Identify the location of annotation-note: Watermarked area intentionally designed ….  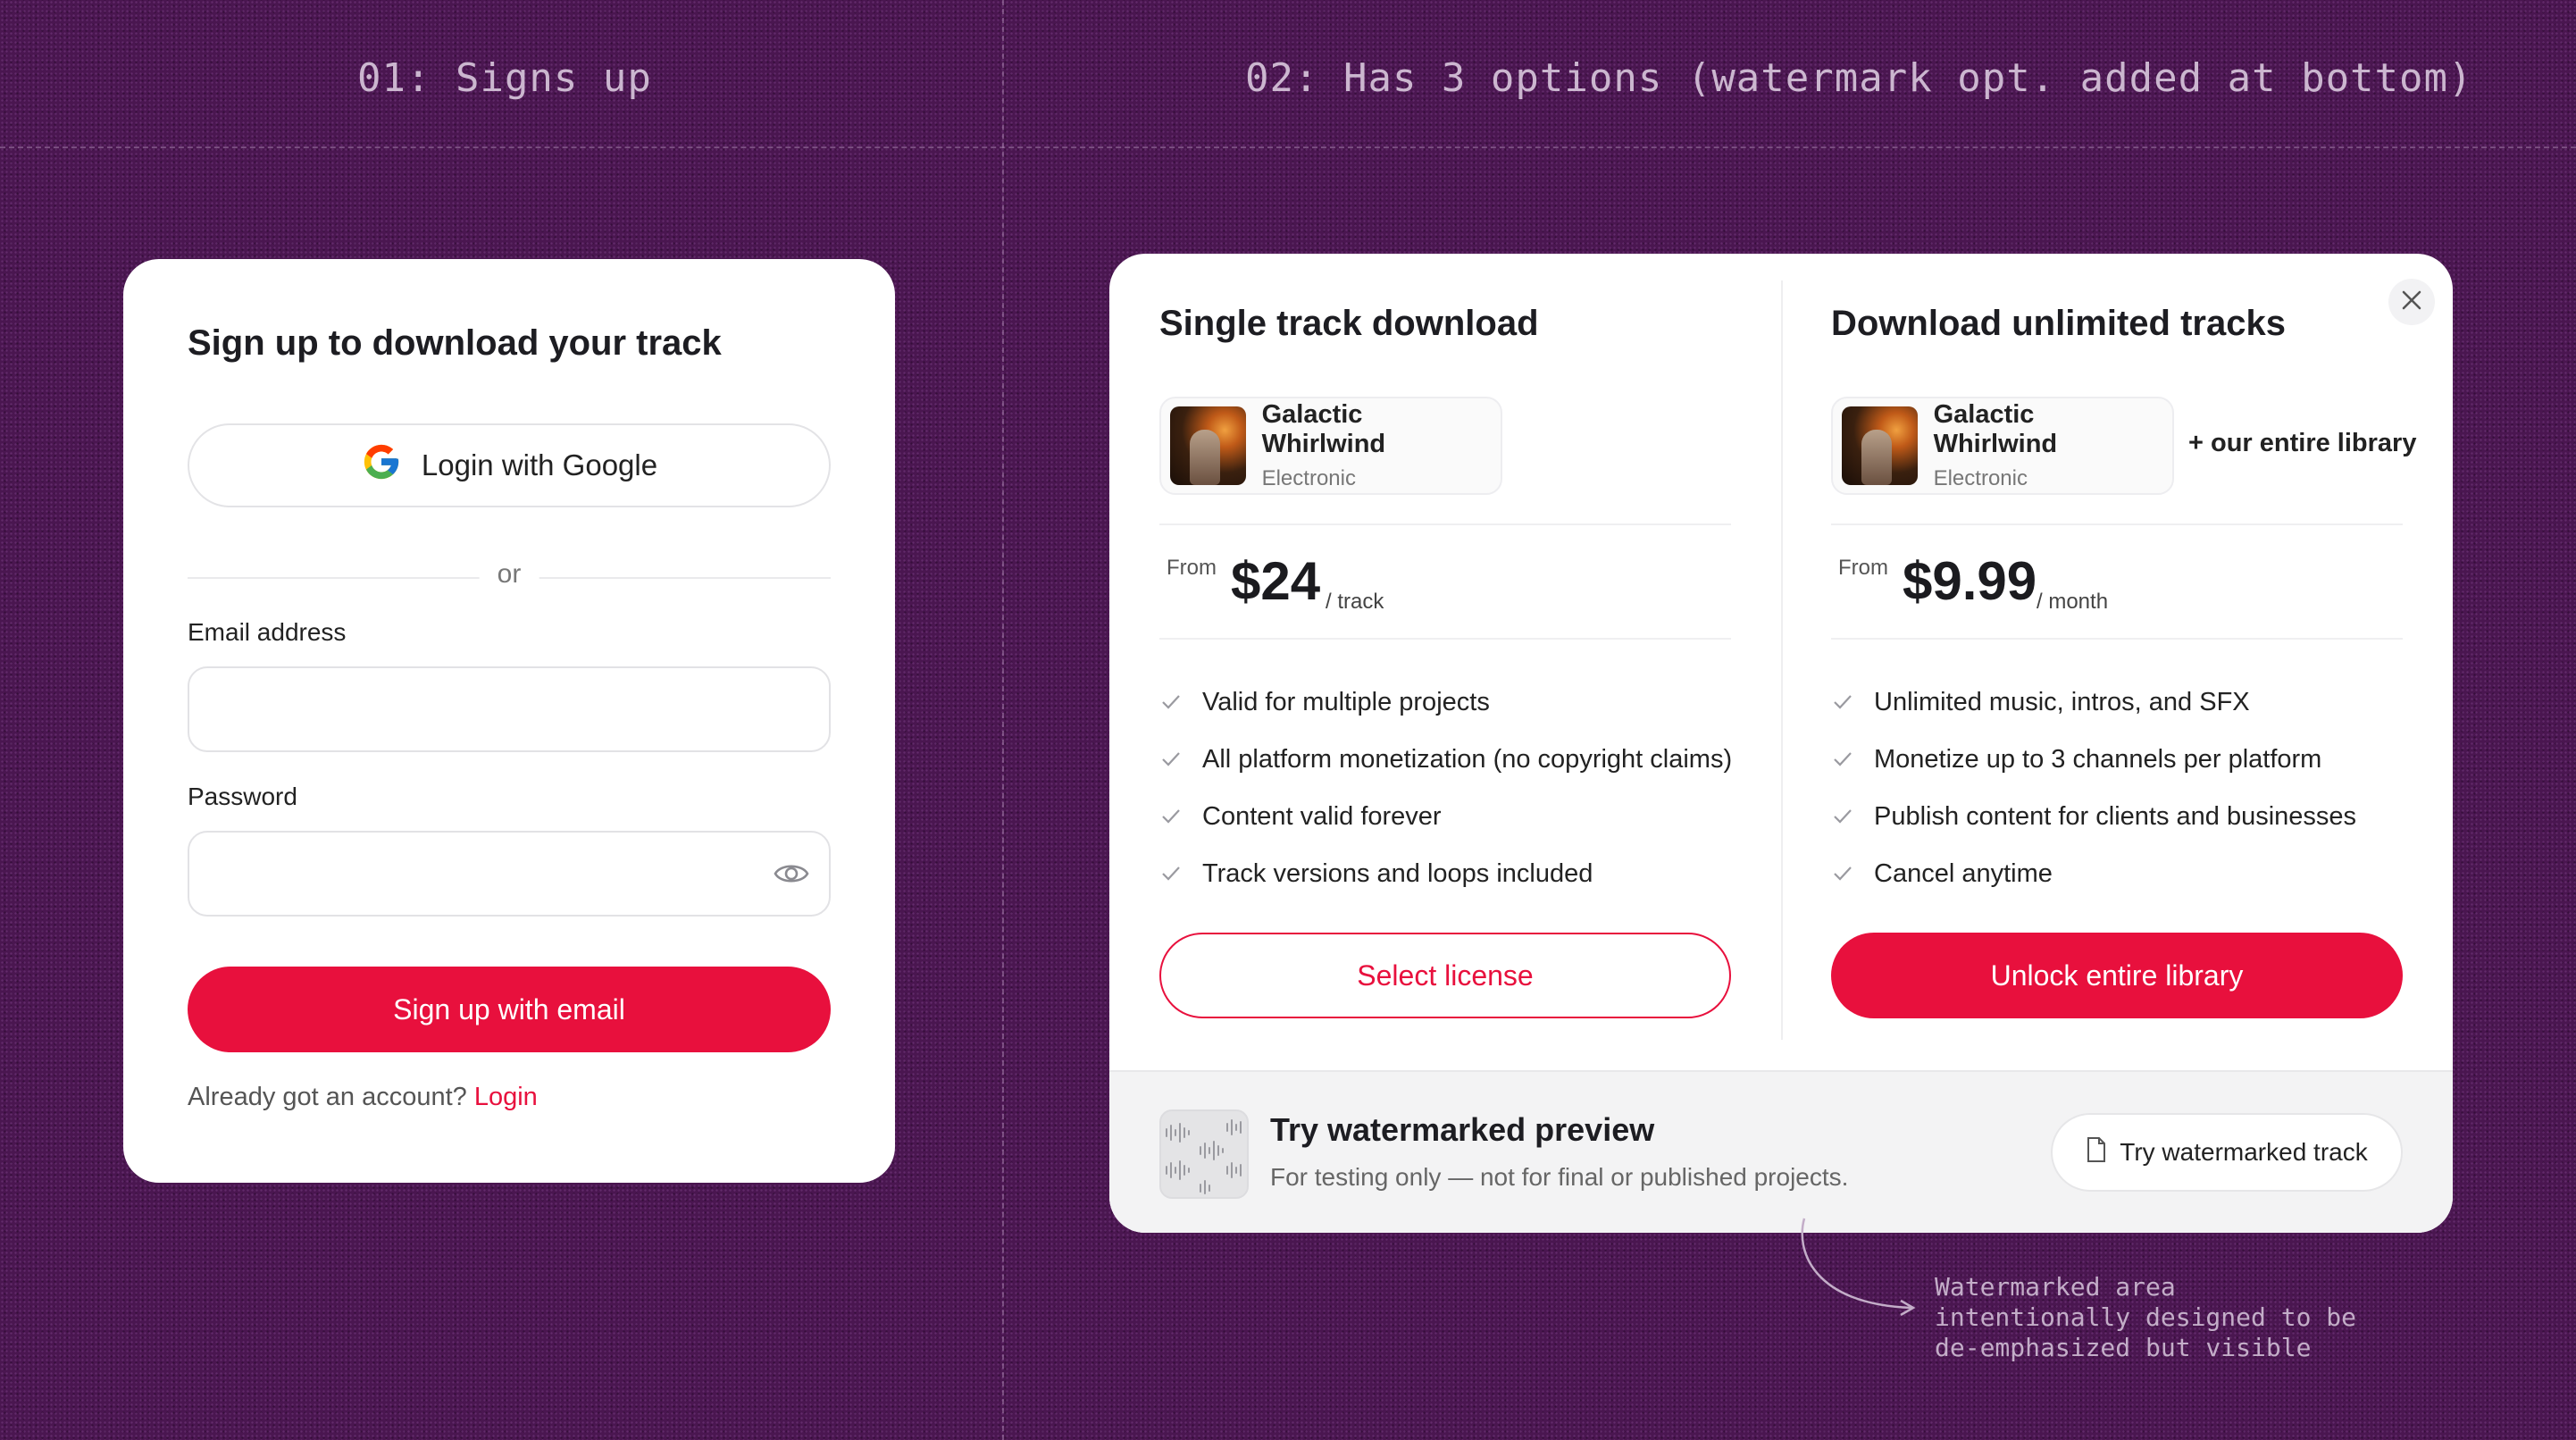
(2145, 1317).